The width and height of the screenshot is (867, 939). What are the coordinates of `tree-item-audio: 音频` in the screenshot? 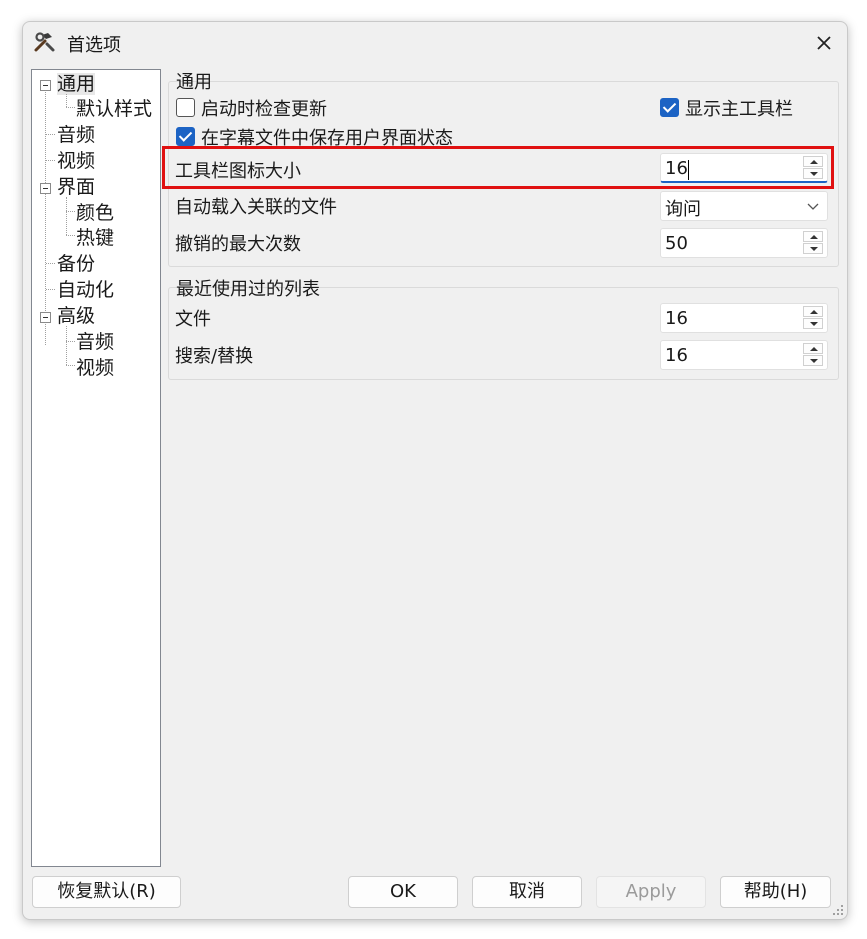 It's located at (76, 135).